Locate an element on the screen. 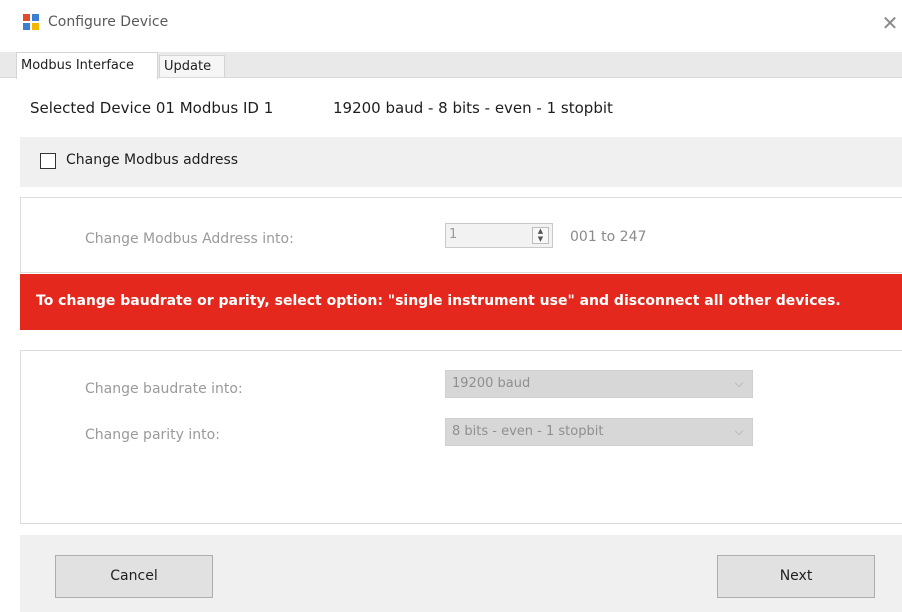 The height and width of the screenshot is (612, 902). change-address-checkbox is located at coordinates (48, 161).